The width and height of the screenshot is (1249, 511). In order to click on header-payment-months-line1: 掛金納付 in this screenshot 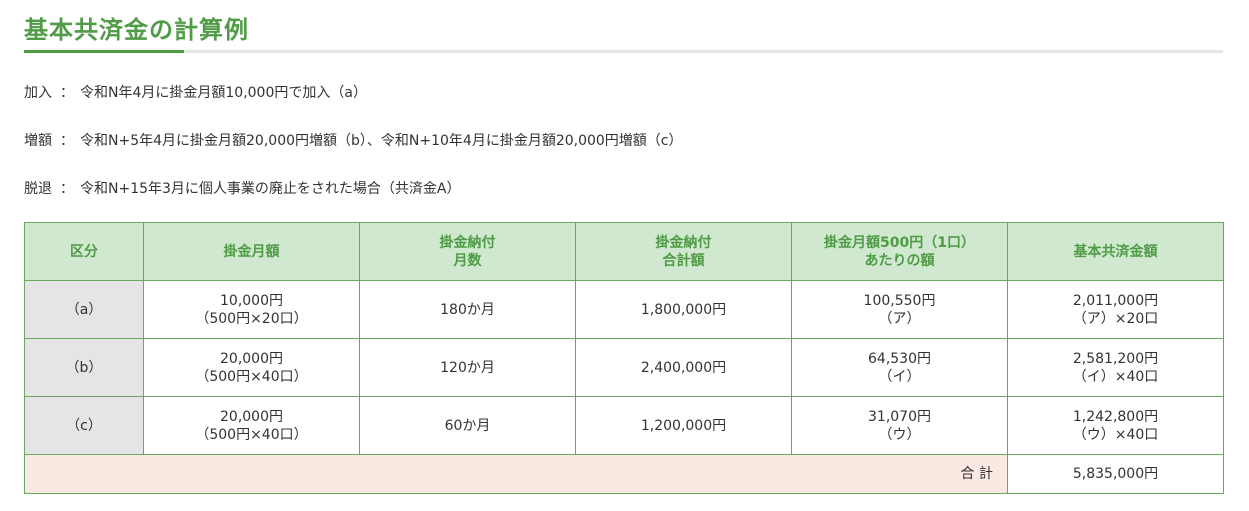, I will do `click(467, 242)`.